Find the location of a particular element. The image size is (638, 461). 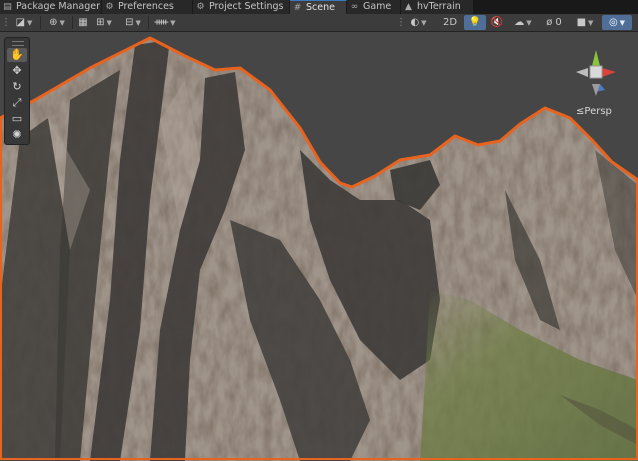

tab-hvterrain: ▲ hvTerrain is located at coordinates (437, 7).